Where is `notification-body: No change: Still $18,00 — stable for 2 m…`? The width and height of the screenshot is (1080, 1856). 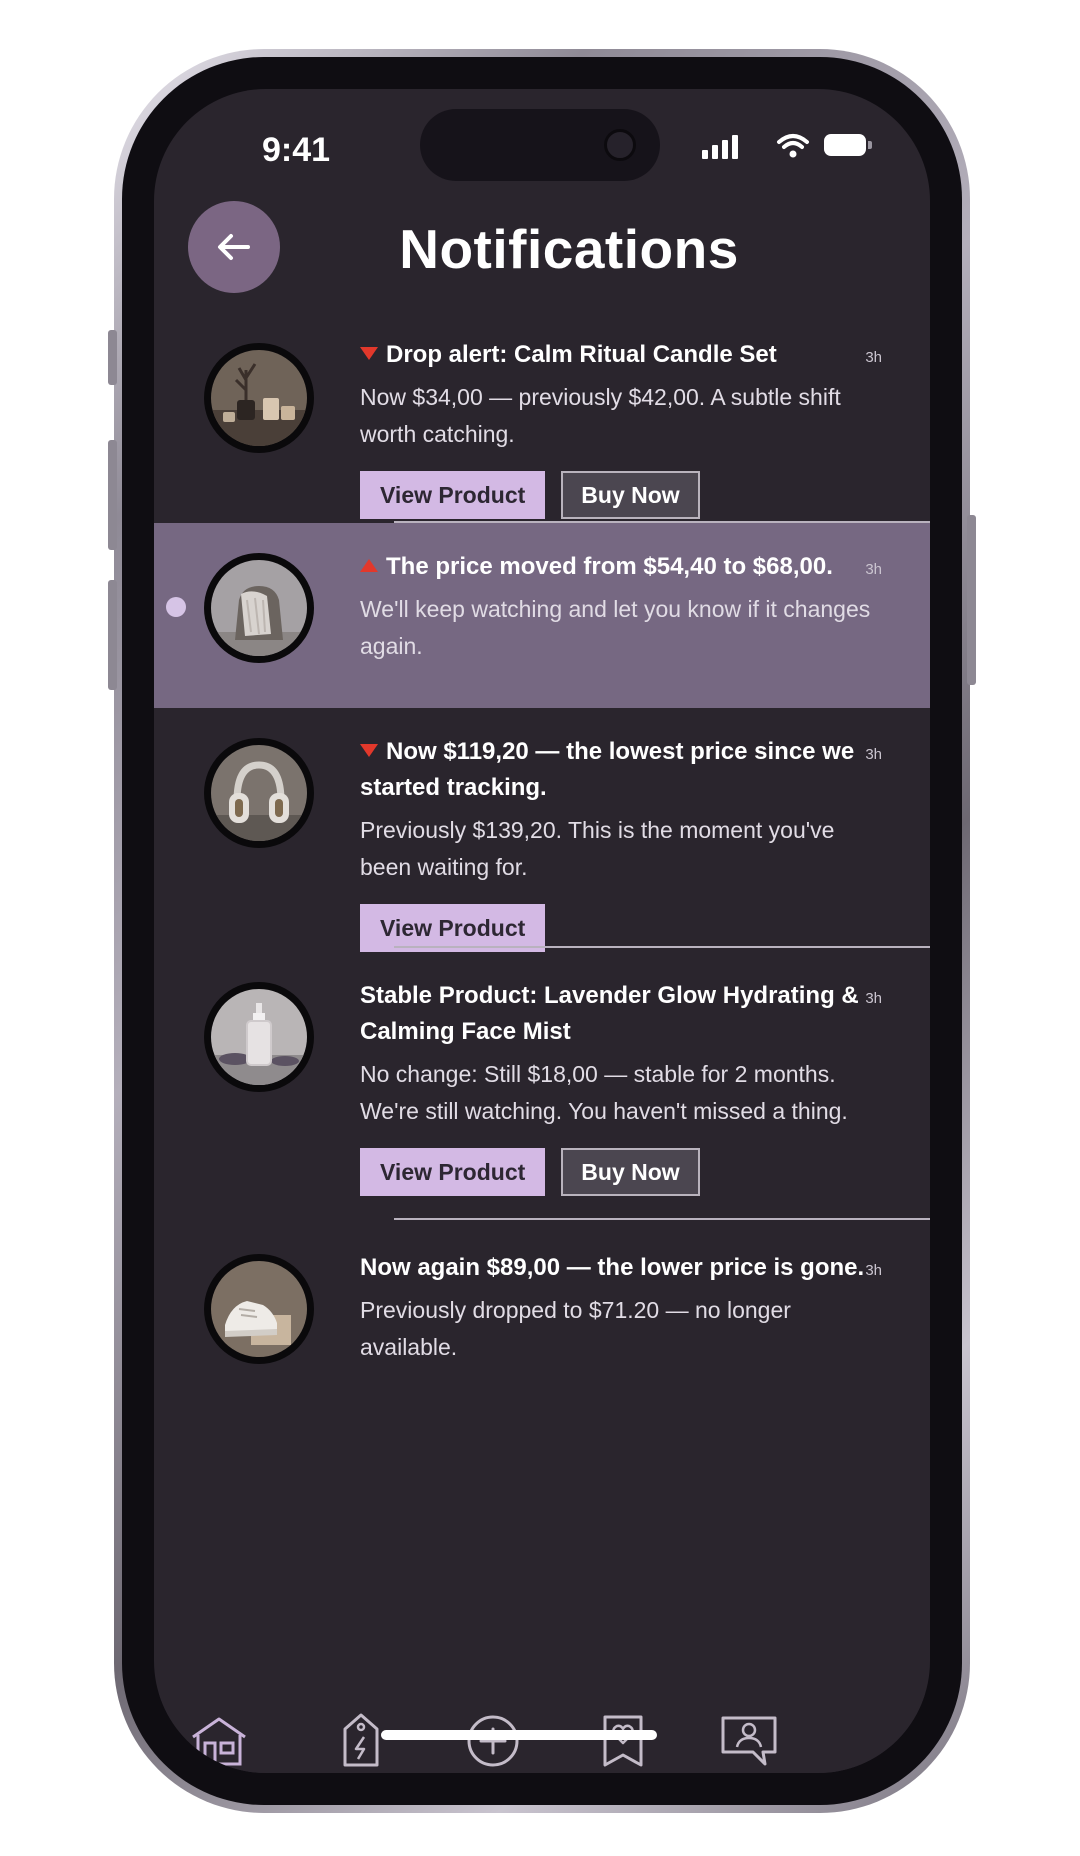 notification-body: No change: Still $18,00 — stable for 2 m… is located at coordinates (604, 1092).